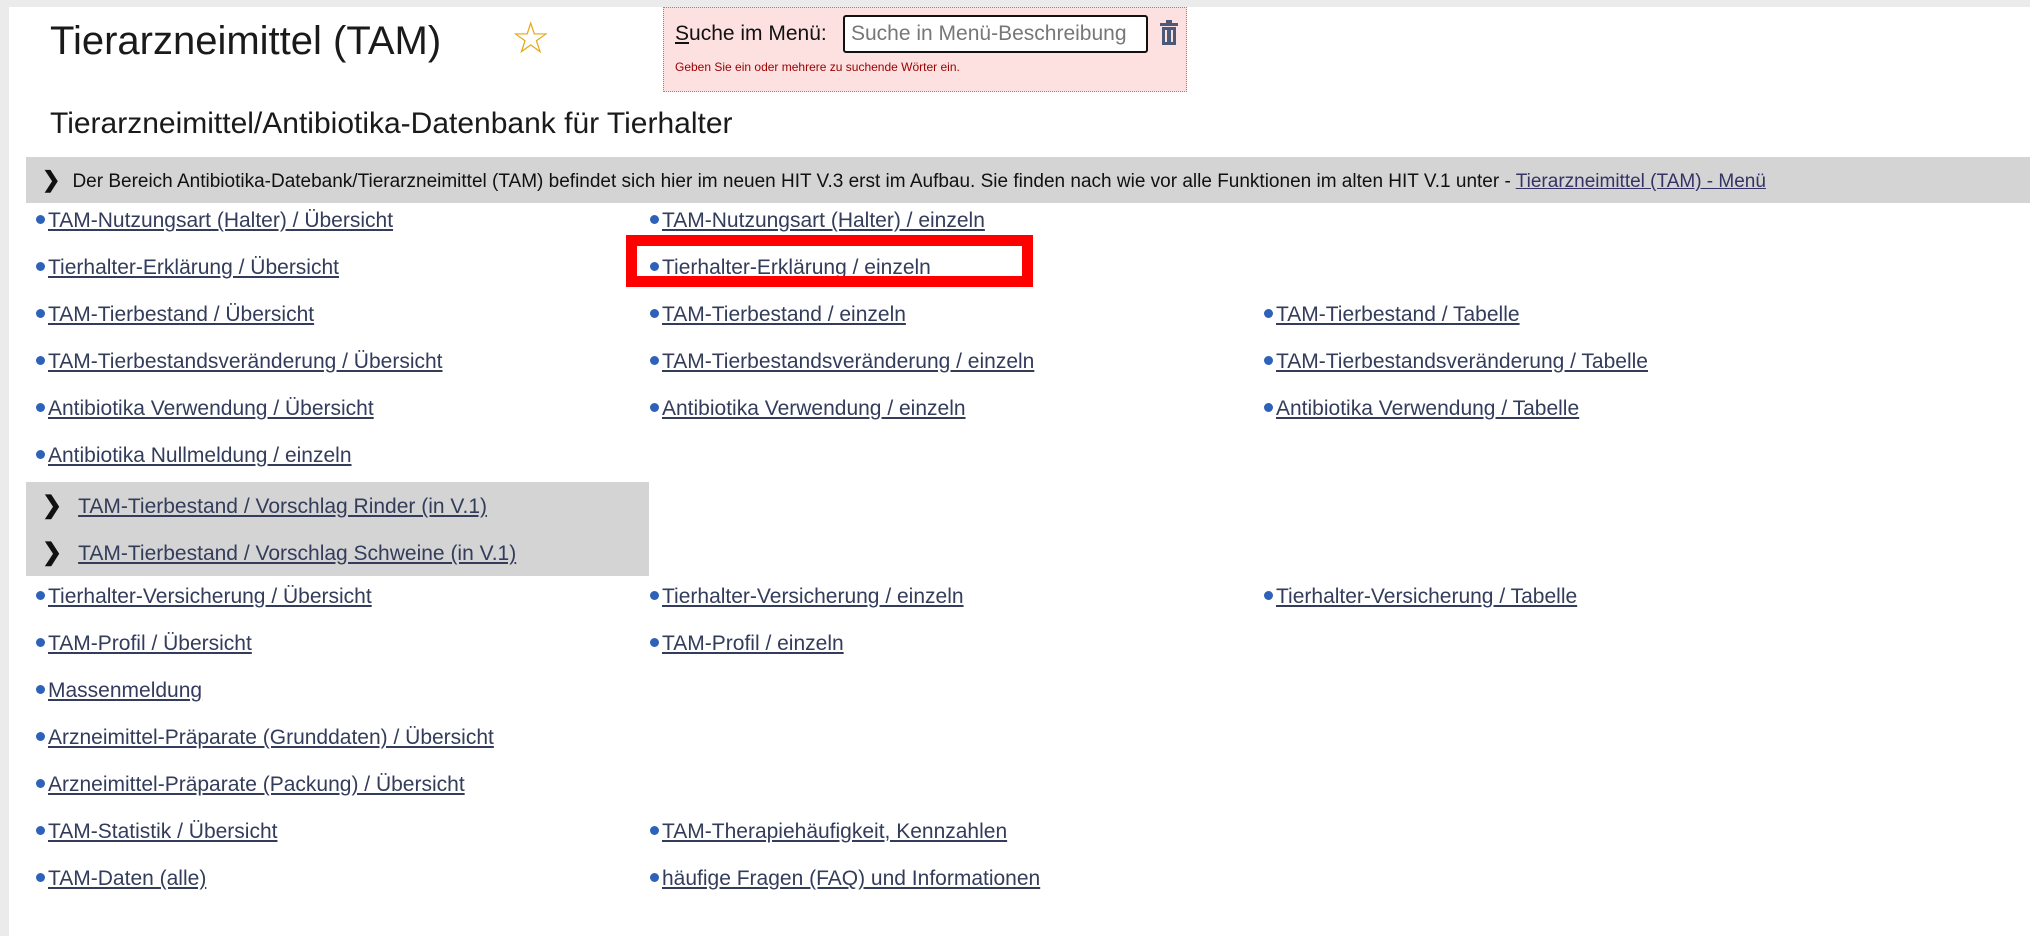  I want to click on menu-link: Antibiotika Verwendung / Tabelle, so click(1427, 408).